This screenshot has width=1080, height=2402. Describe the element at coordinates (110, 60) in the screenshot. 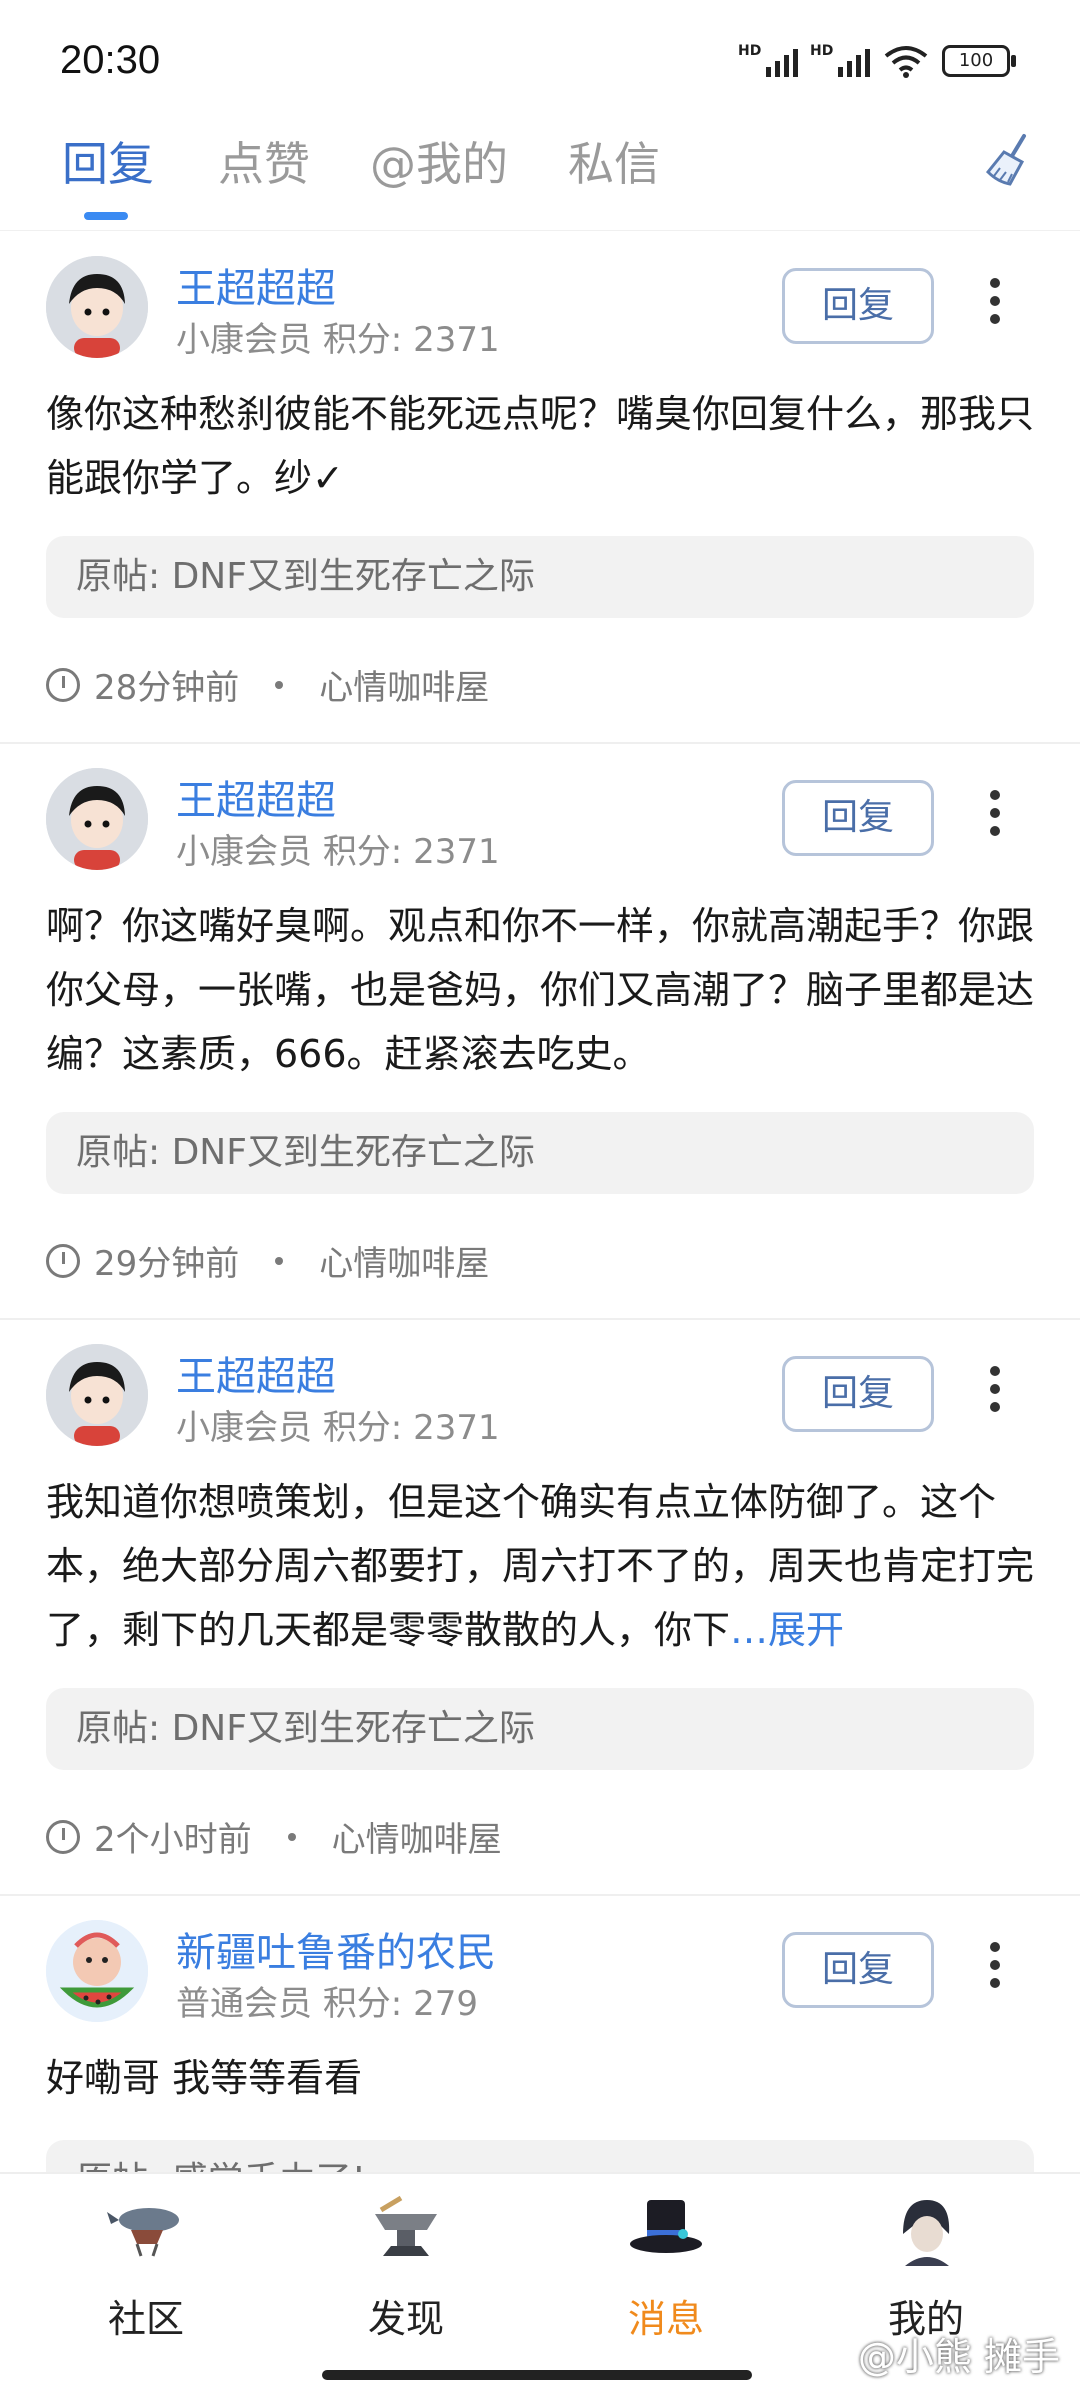

I see `status-time: 20:30` at that location.